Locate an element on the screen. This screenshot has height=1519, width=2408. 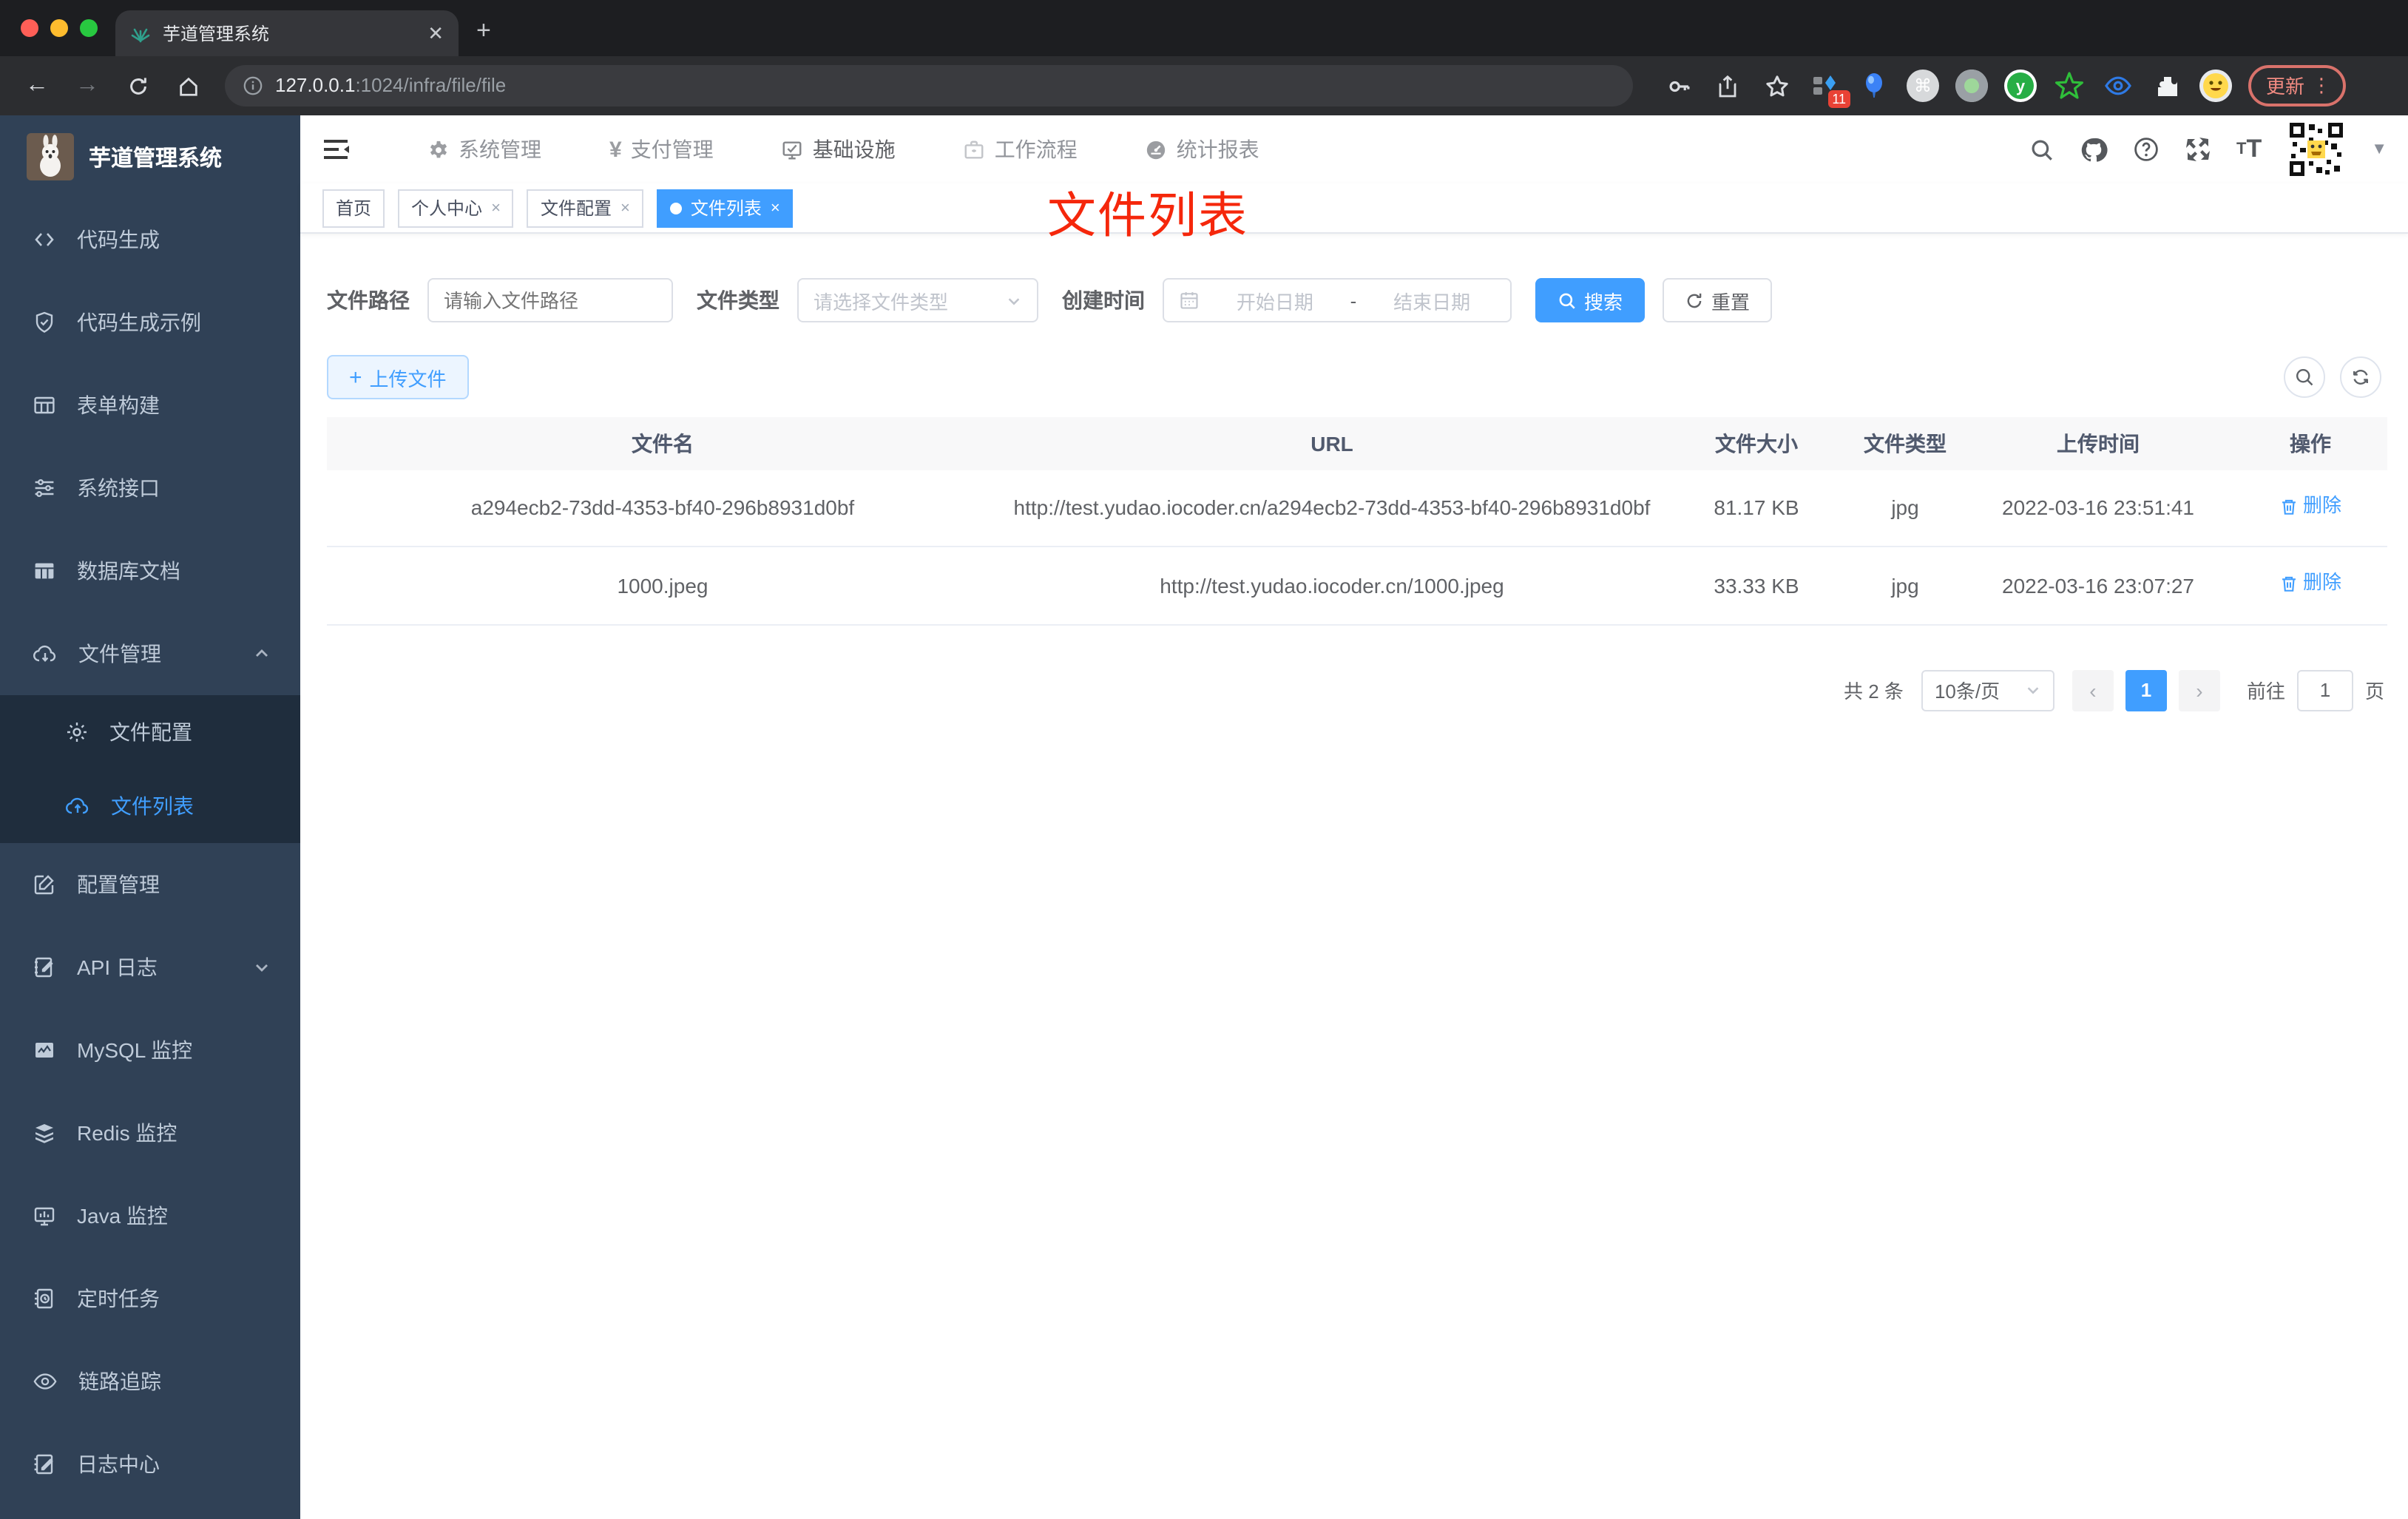
extension-balloon-icon is located at coordinates (1874, 86).